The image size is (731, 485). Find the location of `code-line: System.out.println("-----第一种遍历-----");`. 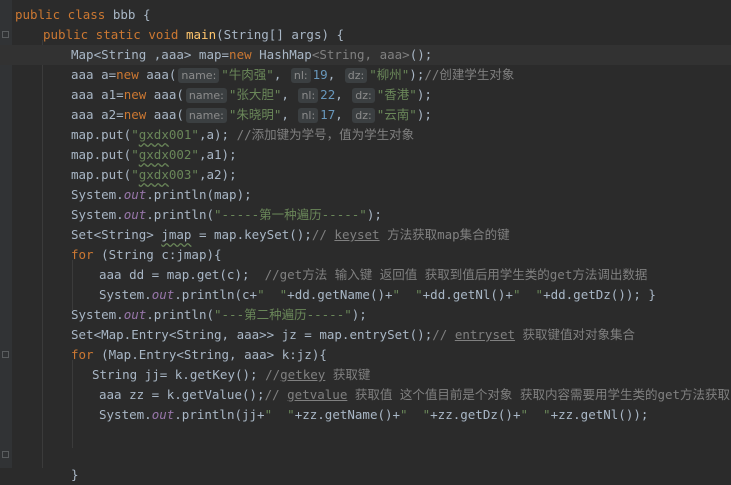

code-line: System.out.println("-----第一种遍历-----"); is located at coordinates (365, 215).